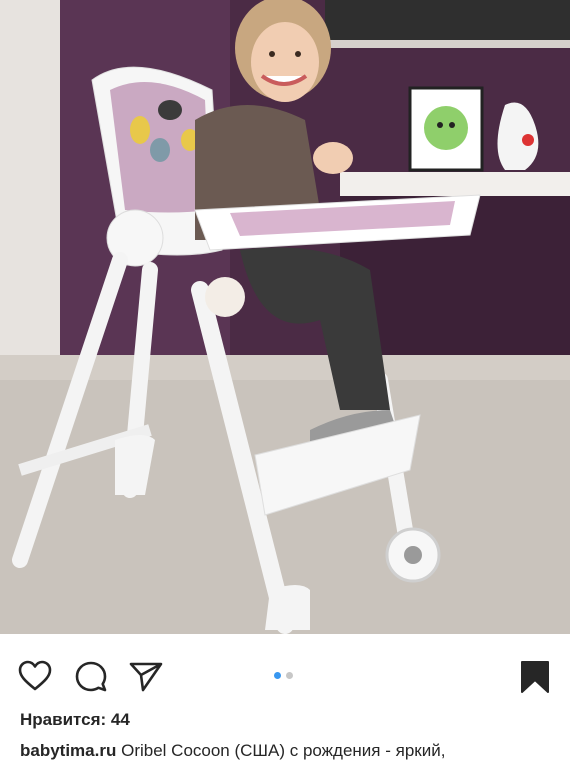  Describe the element at coordinates (146, 677) in the screenshot. I see `paper-plane-icon` at that location.